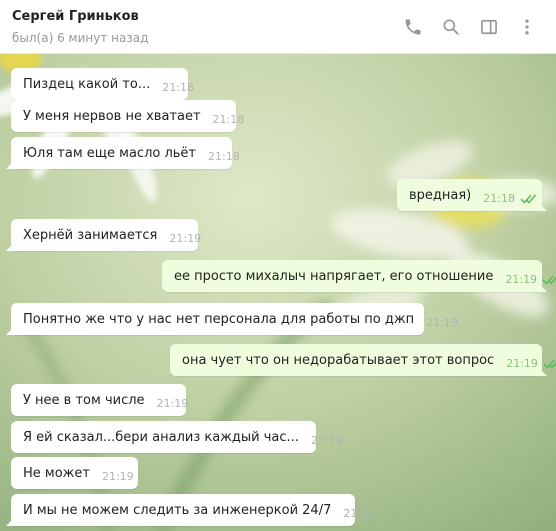 The height and width of the screenshot is (531, 556). I want to click on header-actions, so click(470, 27).